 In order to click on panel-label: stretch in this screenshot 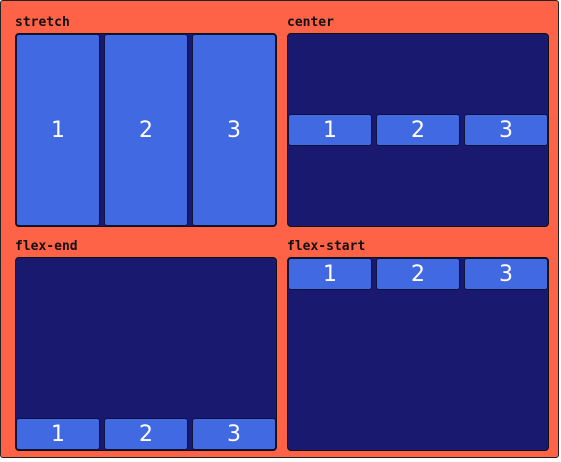, I will do `click(42, 22)`.